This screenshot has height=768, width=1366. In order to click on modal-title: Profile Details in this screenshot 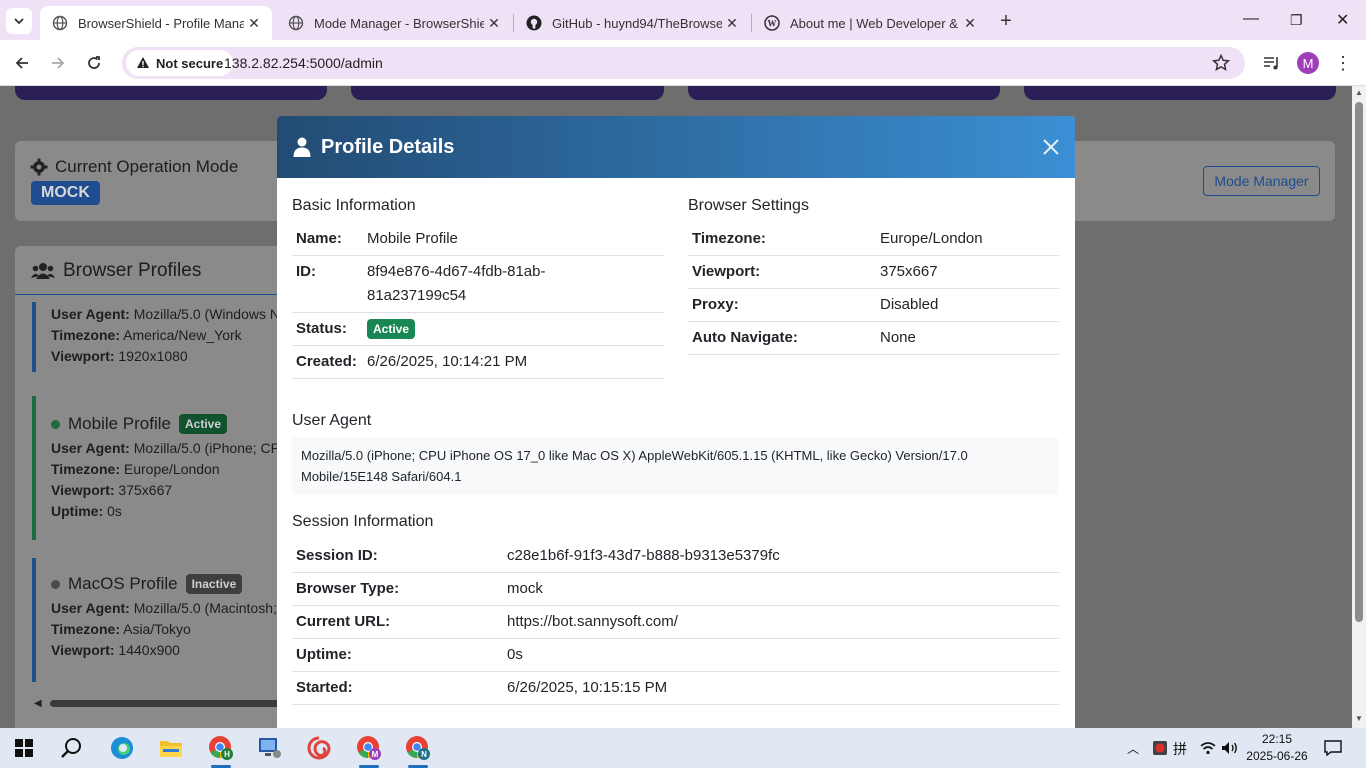, I will do `click(388, 146)`.